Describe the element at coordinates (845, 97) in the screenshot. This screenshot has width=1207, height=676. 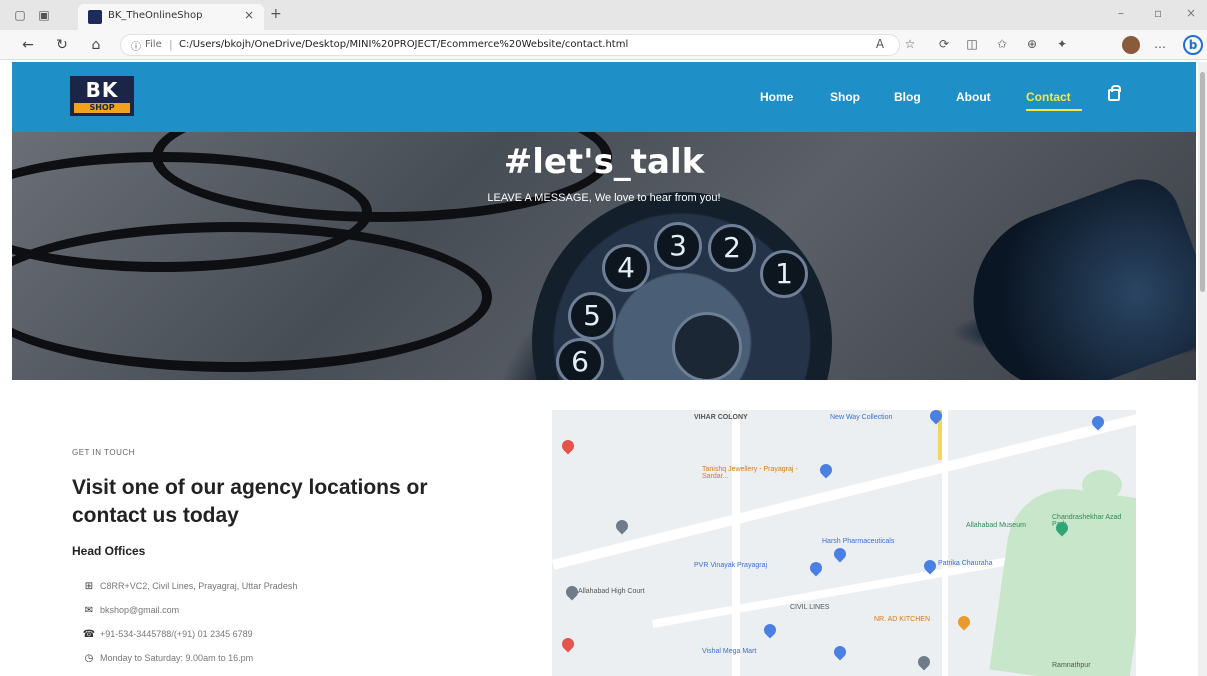
I see `nav-shop: Shop` at that location.